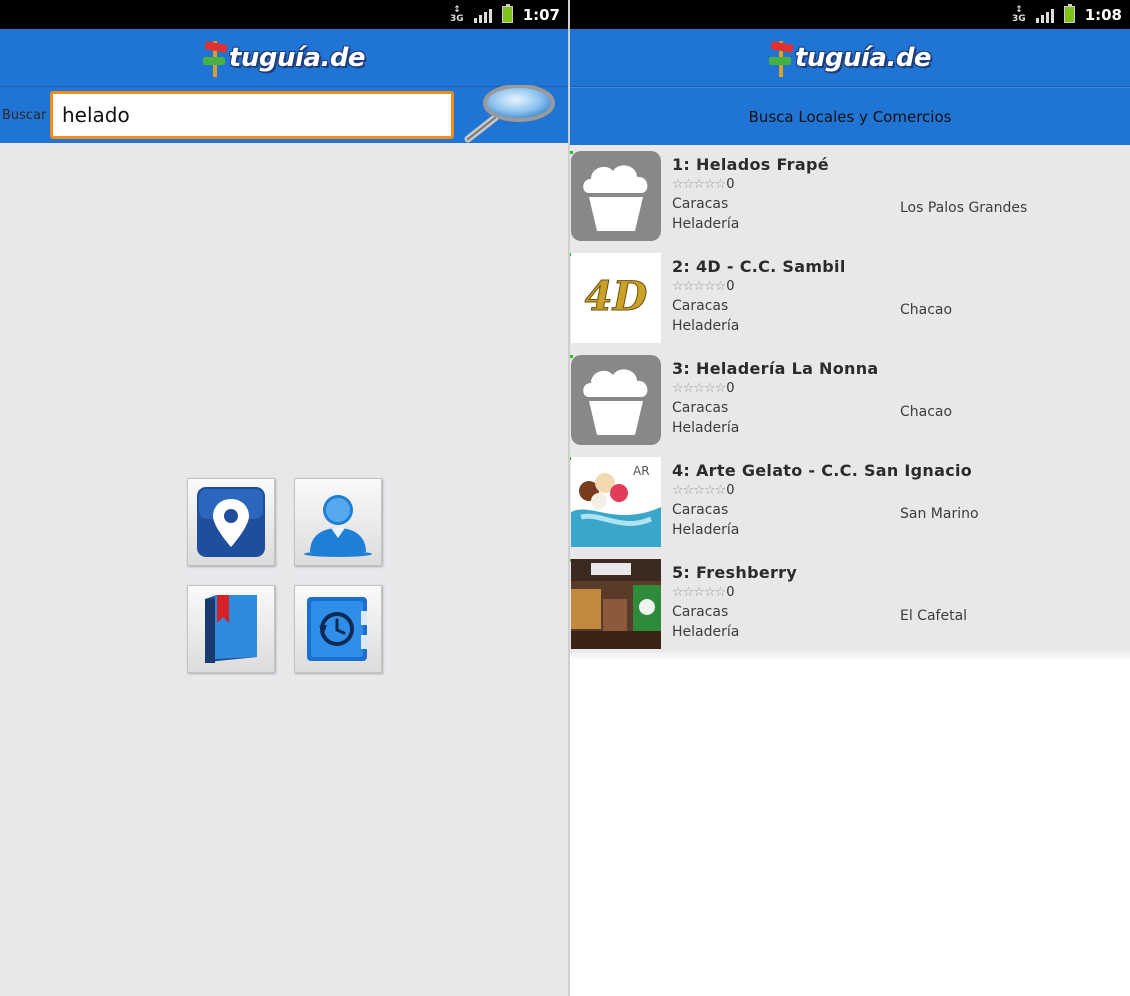 The image size is (1130, 996). I want to click on result-title: 2: 4D - C.C. Sambil, so click(759, 266).